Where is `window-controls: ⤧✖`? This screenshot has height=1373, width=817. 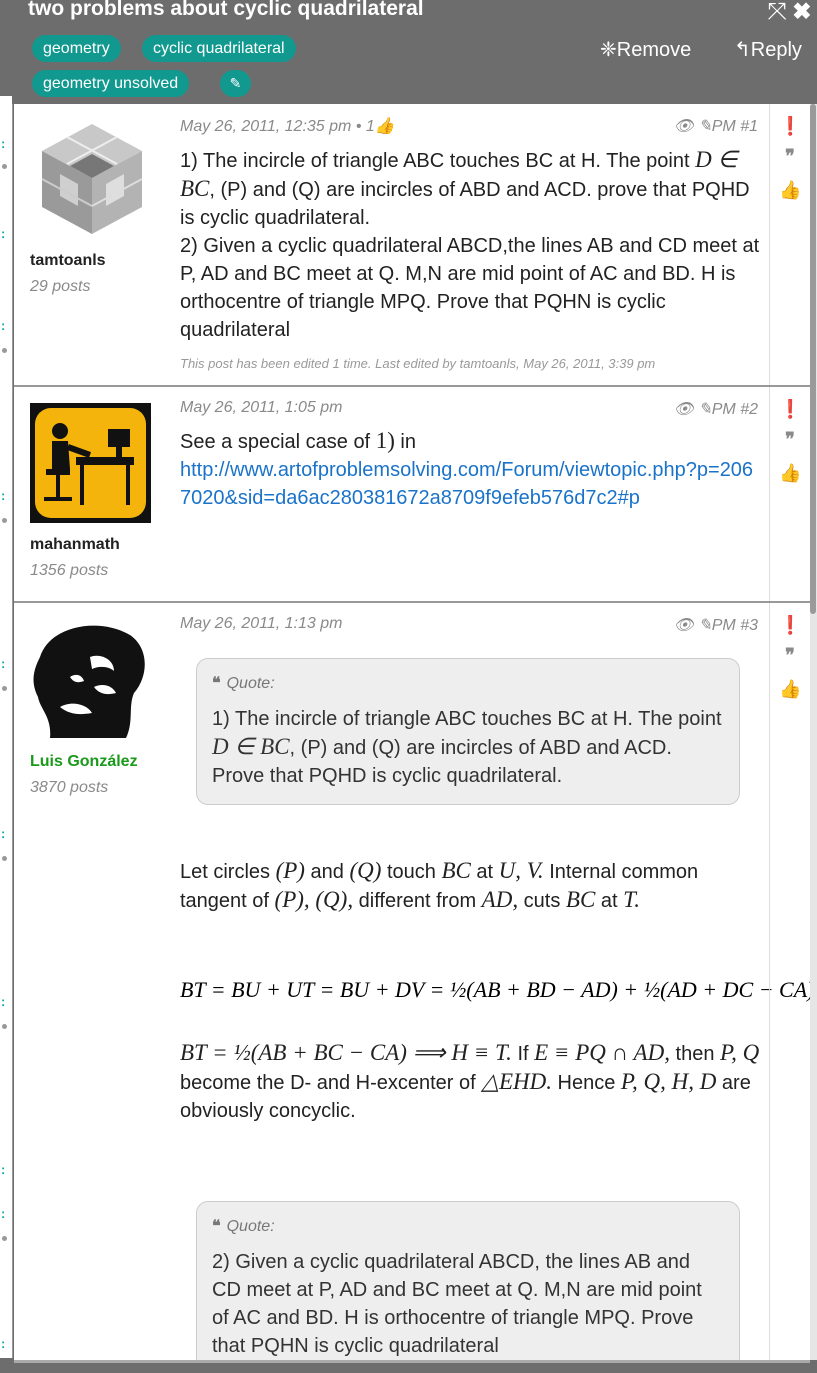
window-controls: ⤧✖ is located at coordinates (792, 13).